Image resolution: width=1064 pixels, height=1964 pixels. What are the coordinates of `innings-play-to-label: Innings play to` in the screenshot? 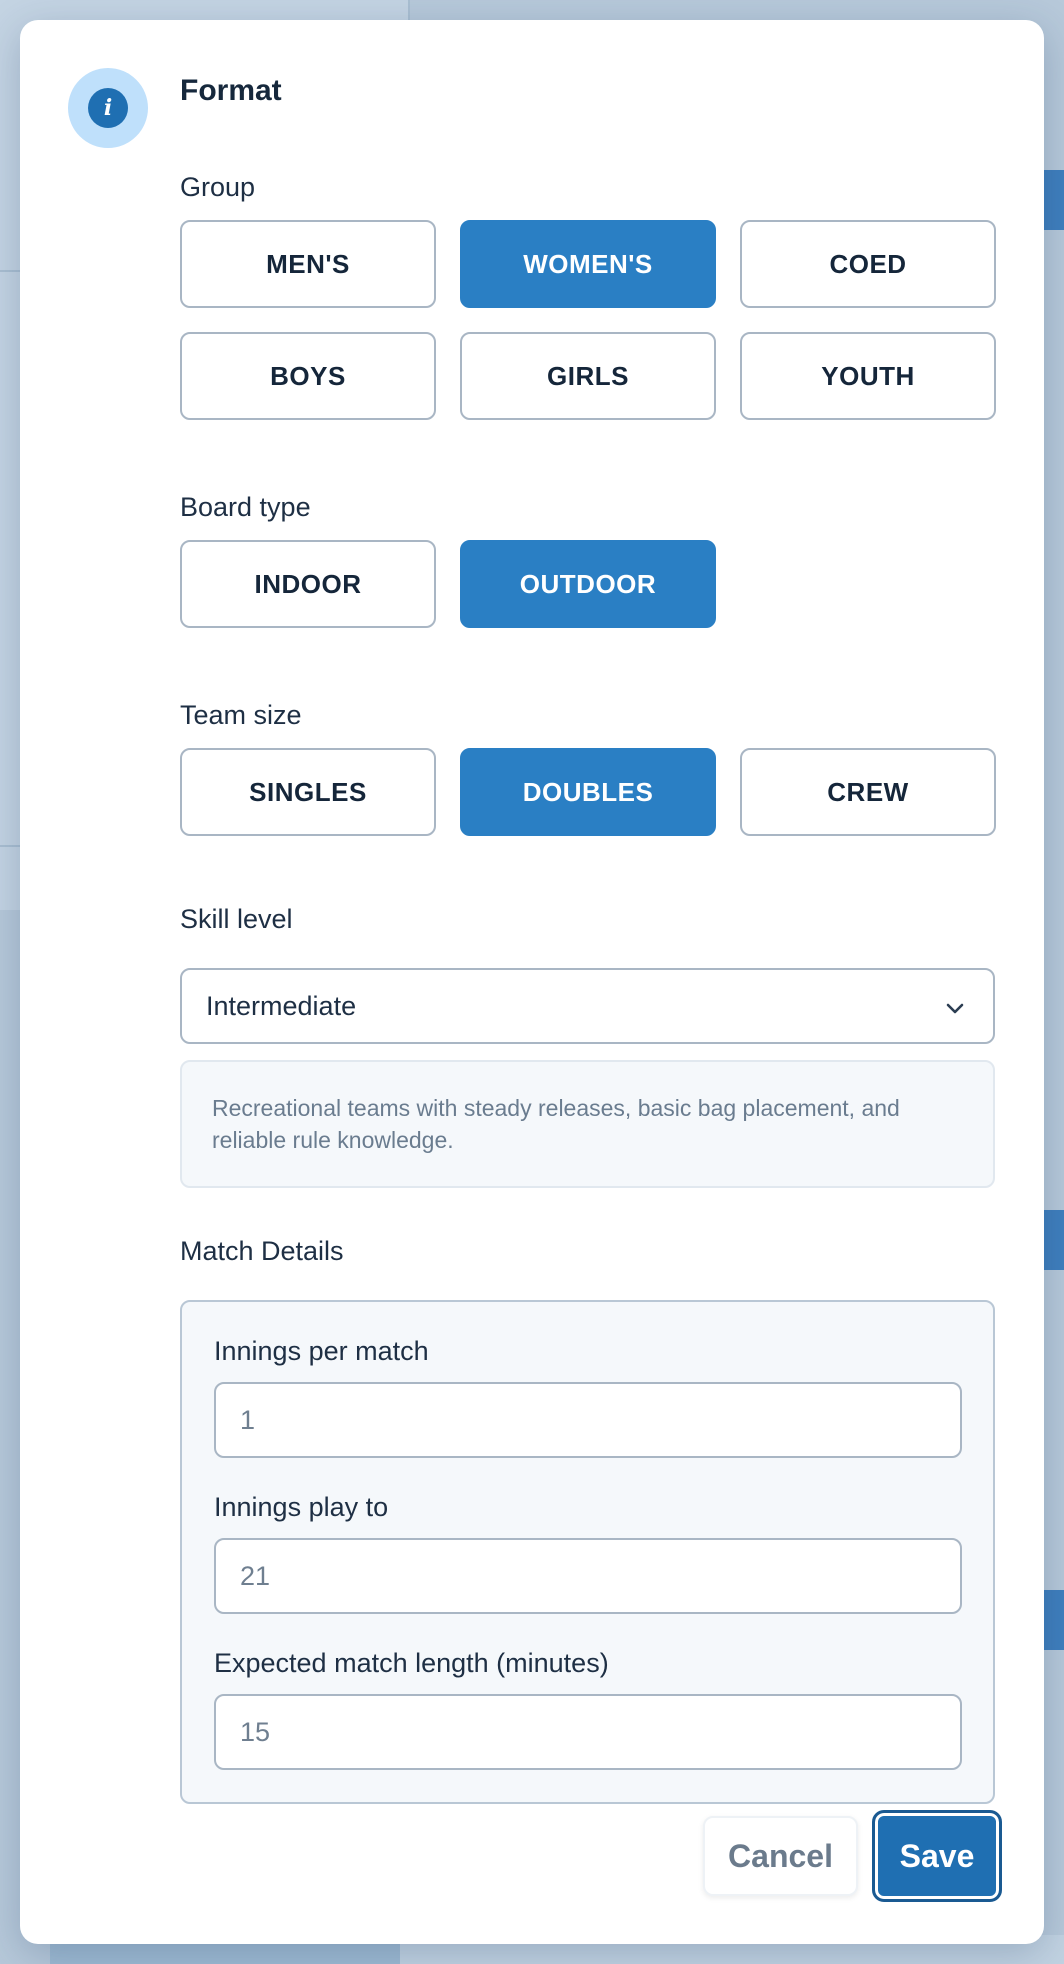 It's located at (301, 1507).